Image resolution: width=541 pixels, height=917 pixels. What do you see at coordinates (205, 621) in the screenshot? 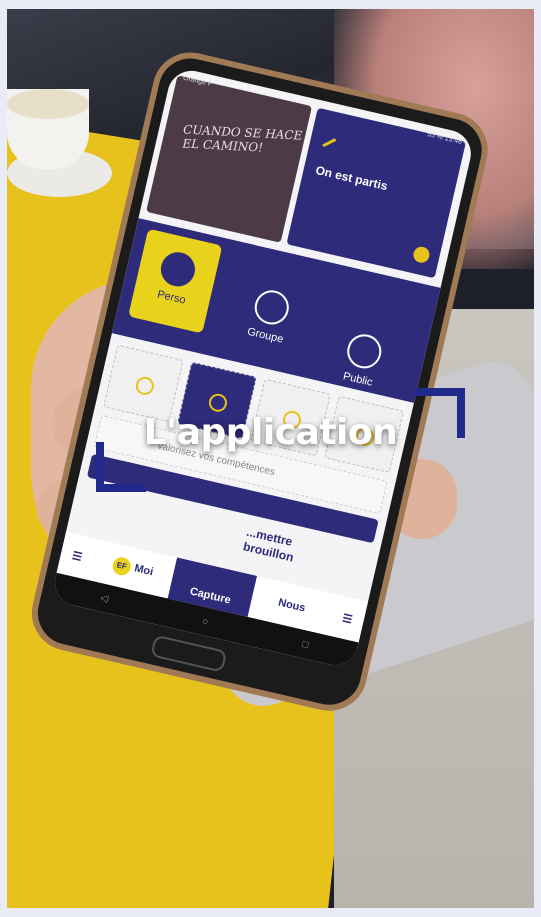
I see `home-icon: ○` at bounding box center [205, 621].